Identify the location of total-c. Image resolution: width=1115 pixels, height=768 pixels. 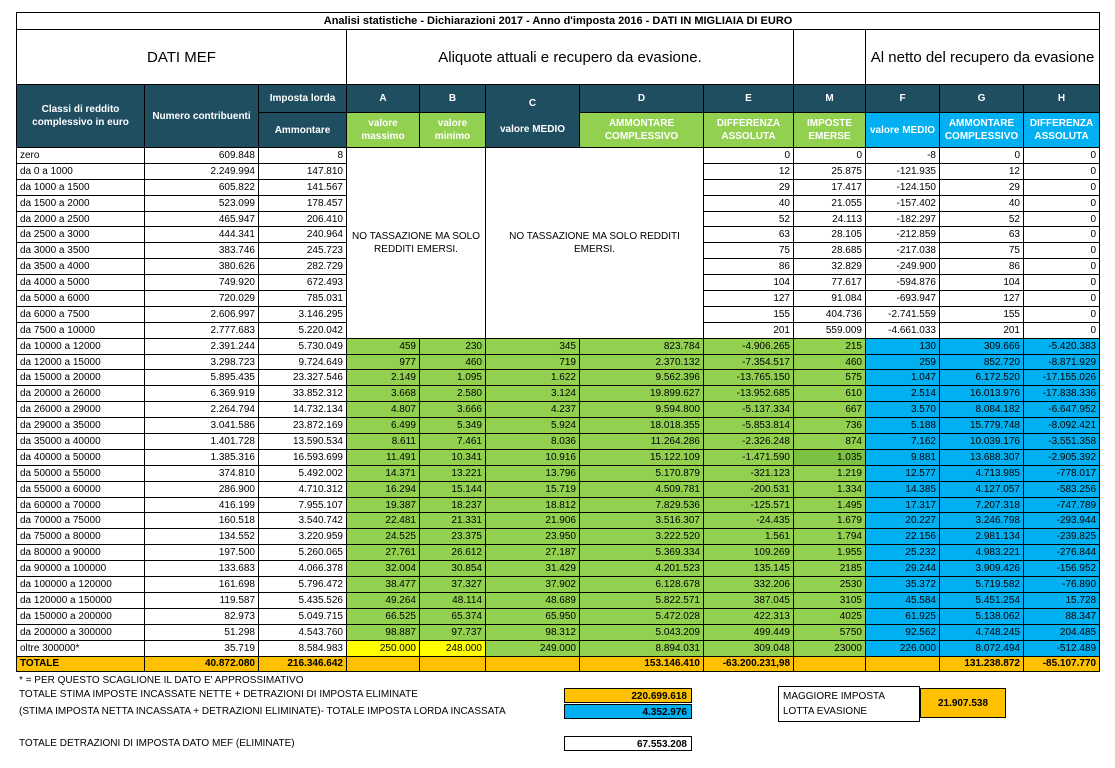
(532, 664).